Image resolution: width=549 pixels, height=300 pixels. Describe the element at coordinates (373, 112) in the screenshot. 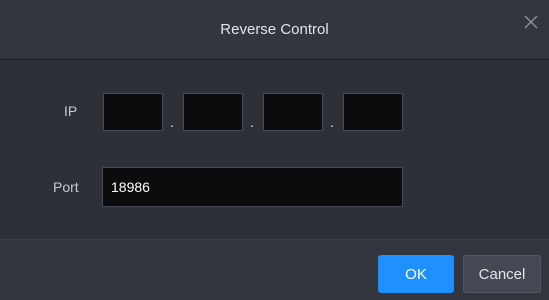

I see `ip-octet-4-input` at that location.